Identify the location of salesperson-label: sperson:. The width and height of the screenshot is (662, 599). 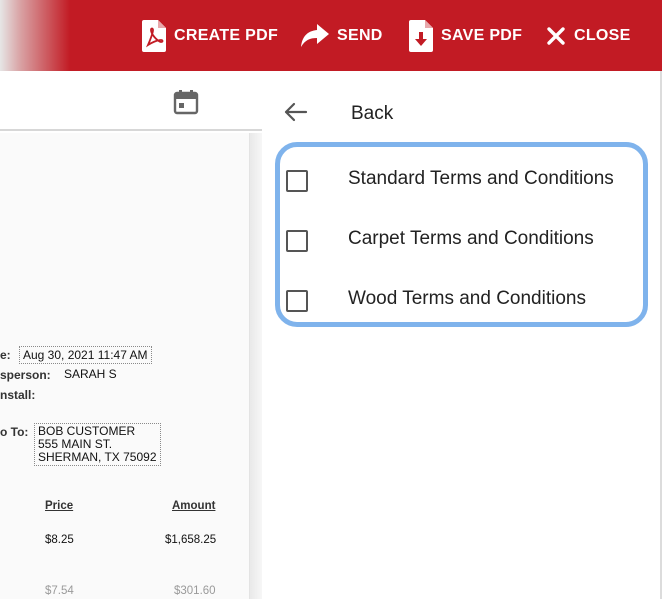
(25, 375).